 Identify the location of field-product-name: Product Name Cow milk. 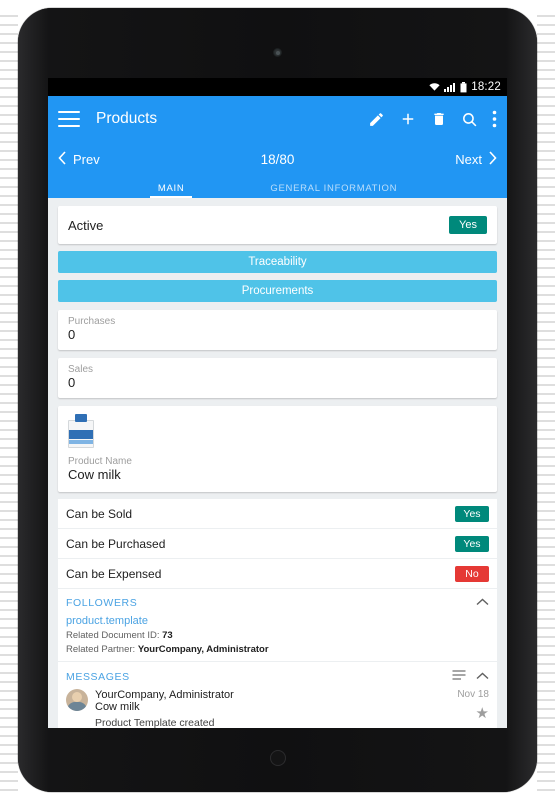
(277, 449).